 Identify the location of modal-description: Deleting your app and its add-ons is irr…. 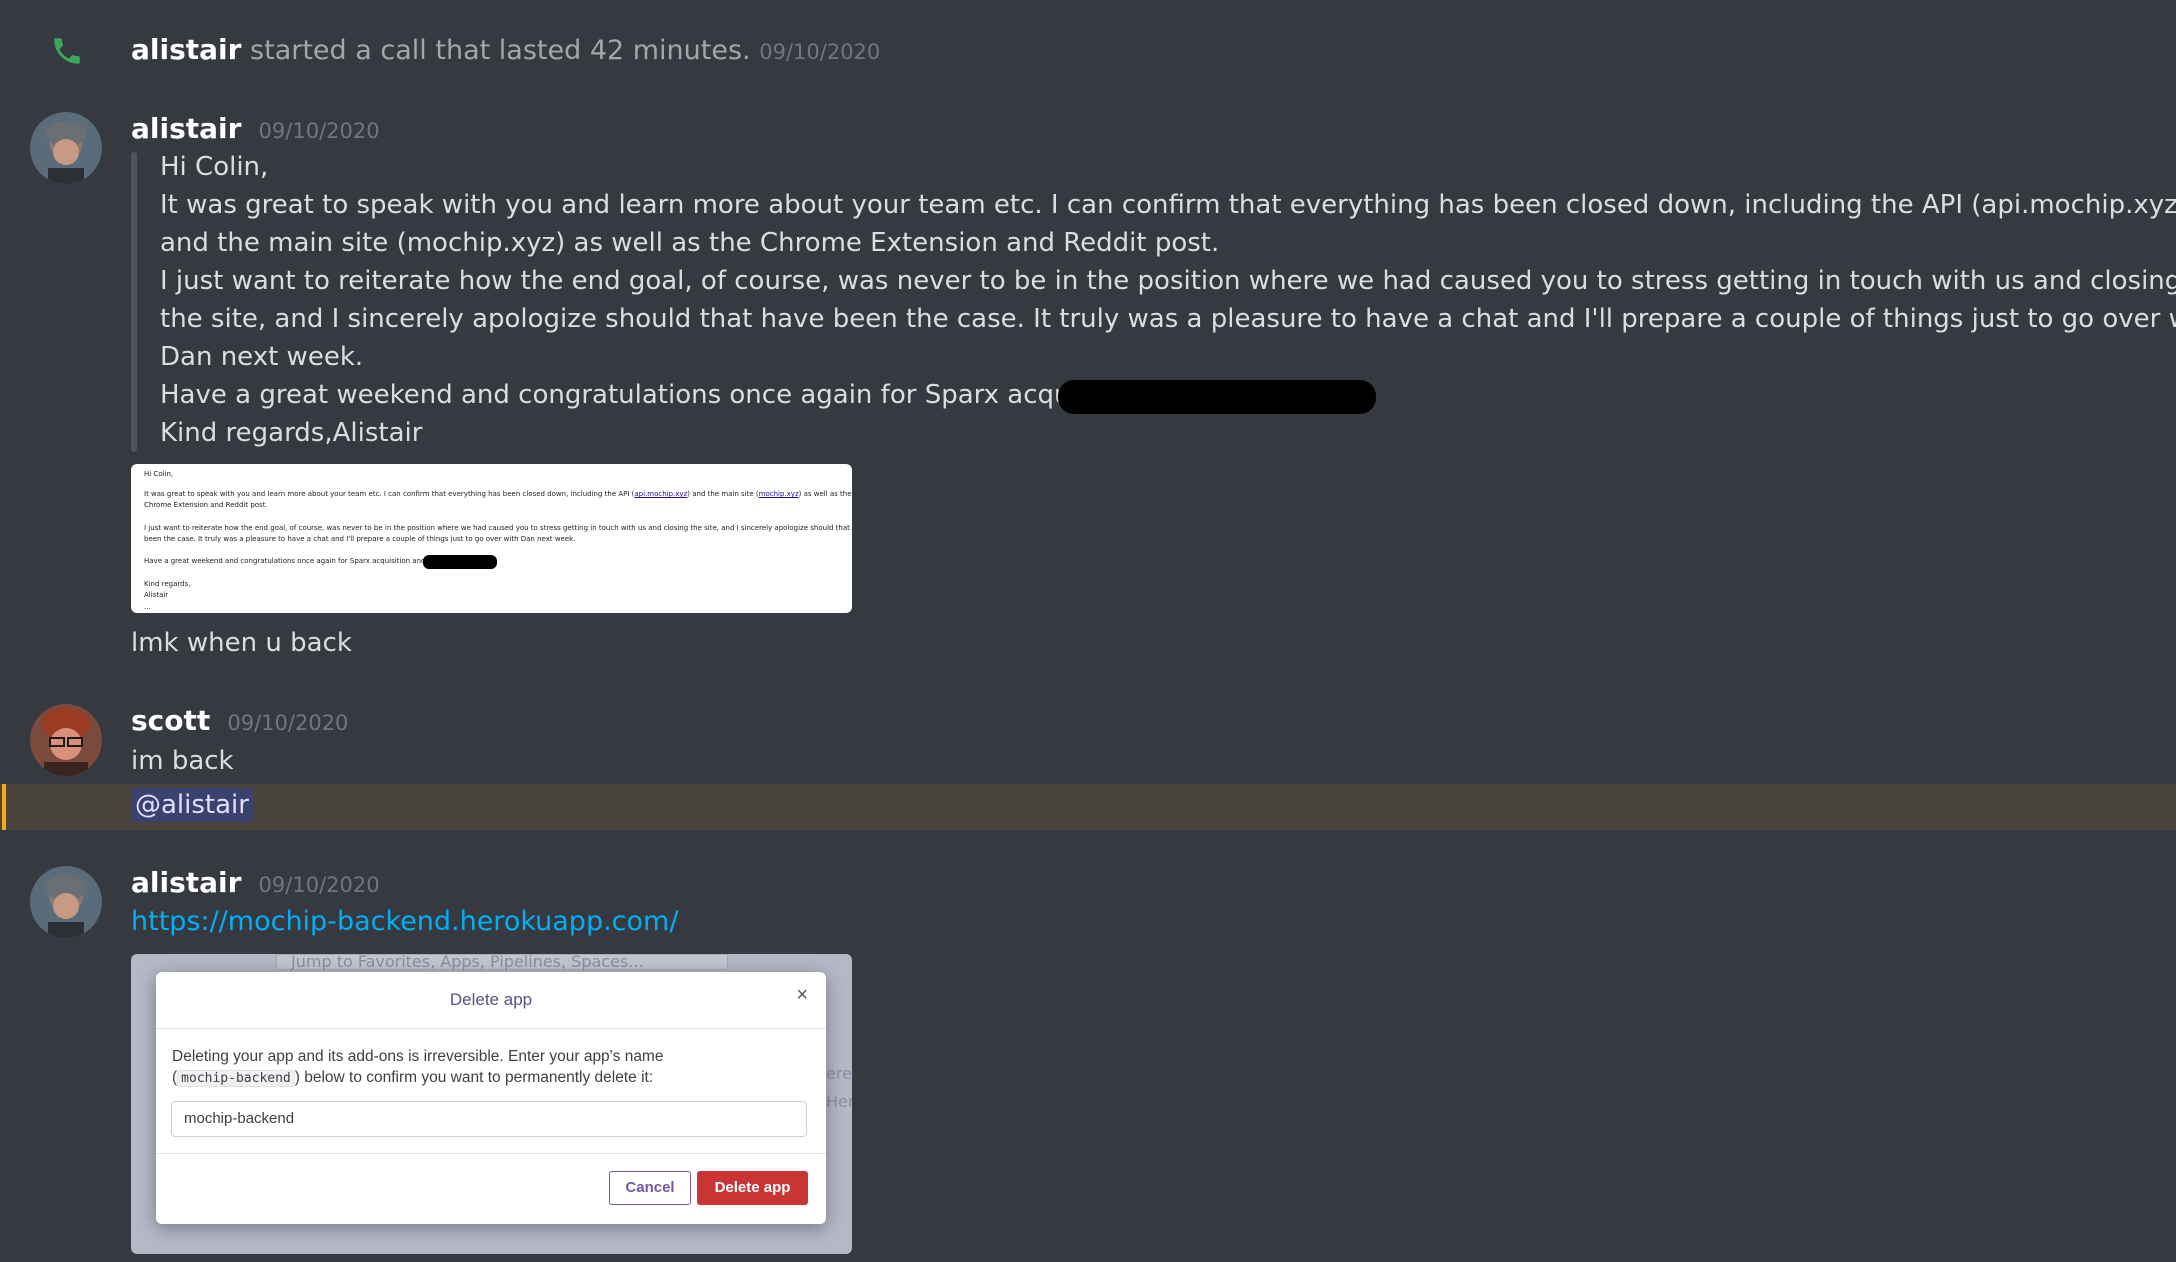
(418, 1056).